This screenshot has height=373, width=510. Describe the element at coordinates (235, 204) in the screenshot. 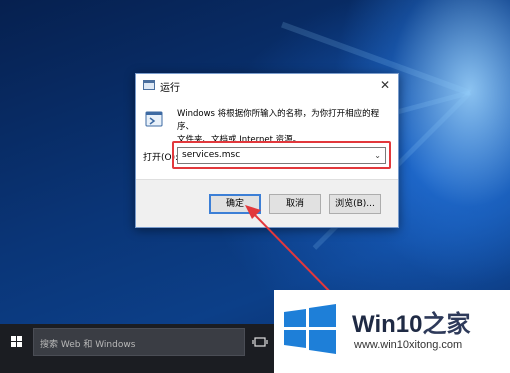

I see `ok-button: 确定` at that location.